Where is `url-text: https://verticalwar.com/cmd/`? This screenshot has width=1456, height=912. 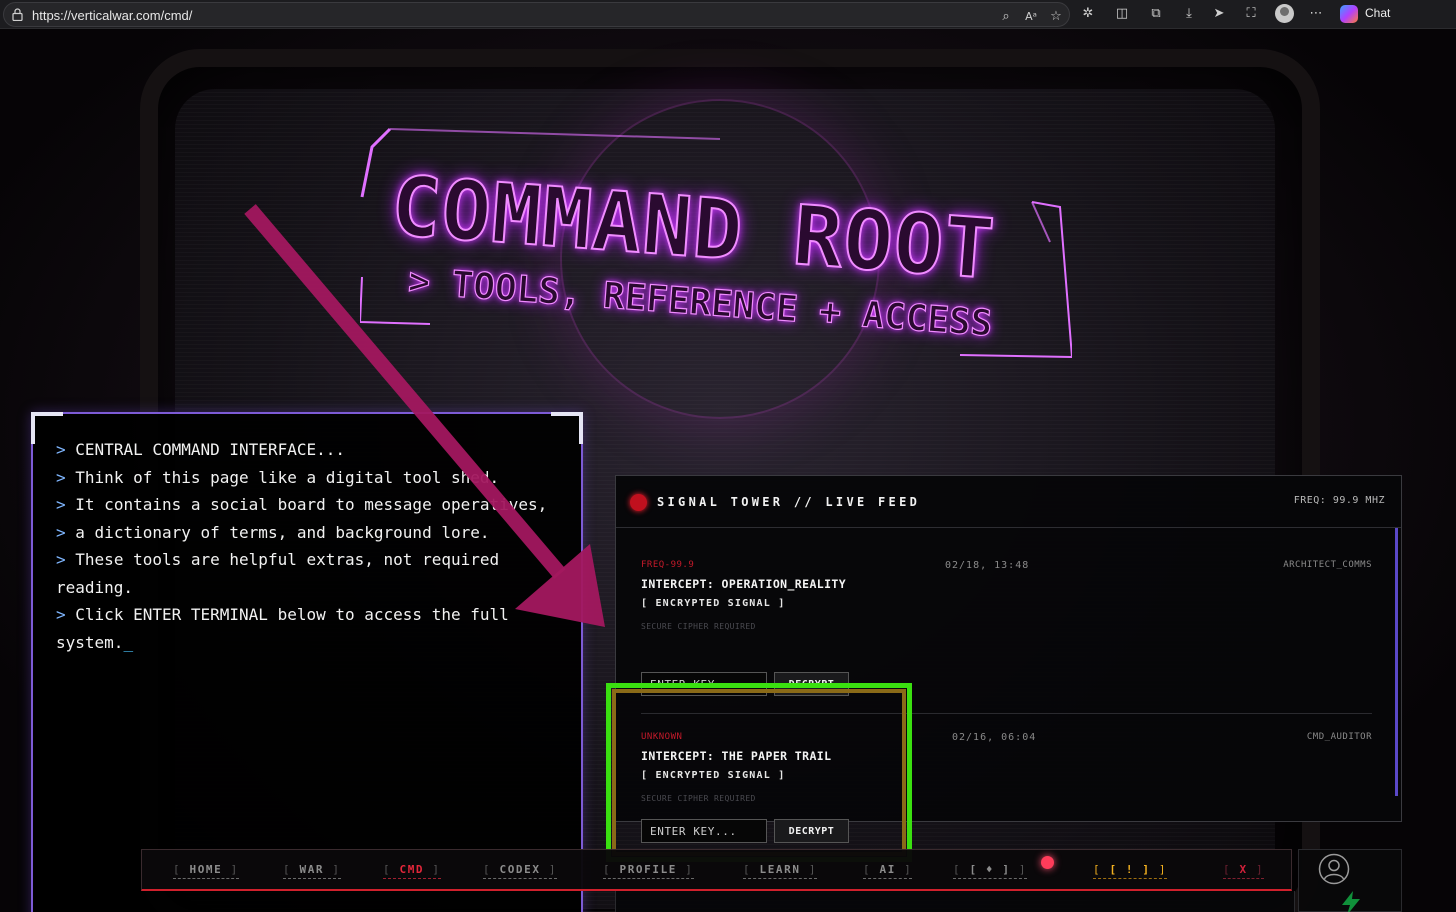
url-text: https://verticalwar.com/cmd/ is located at coordinates (112, 15).